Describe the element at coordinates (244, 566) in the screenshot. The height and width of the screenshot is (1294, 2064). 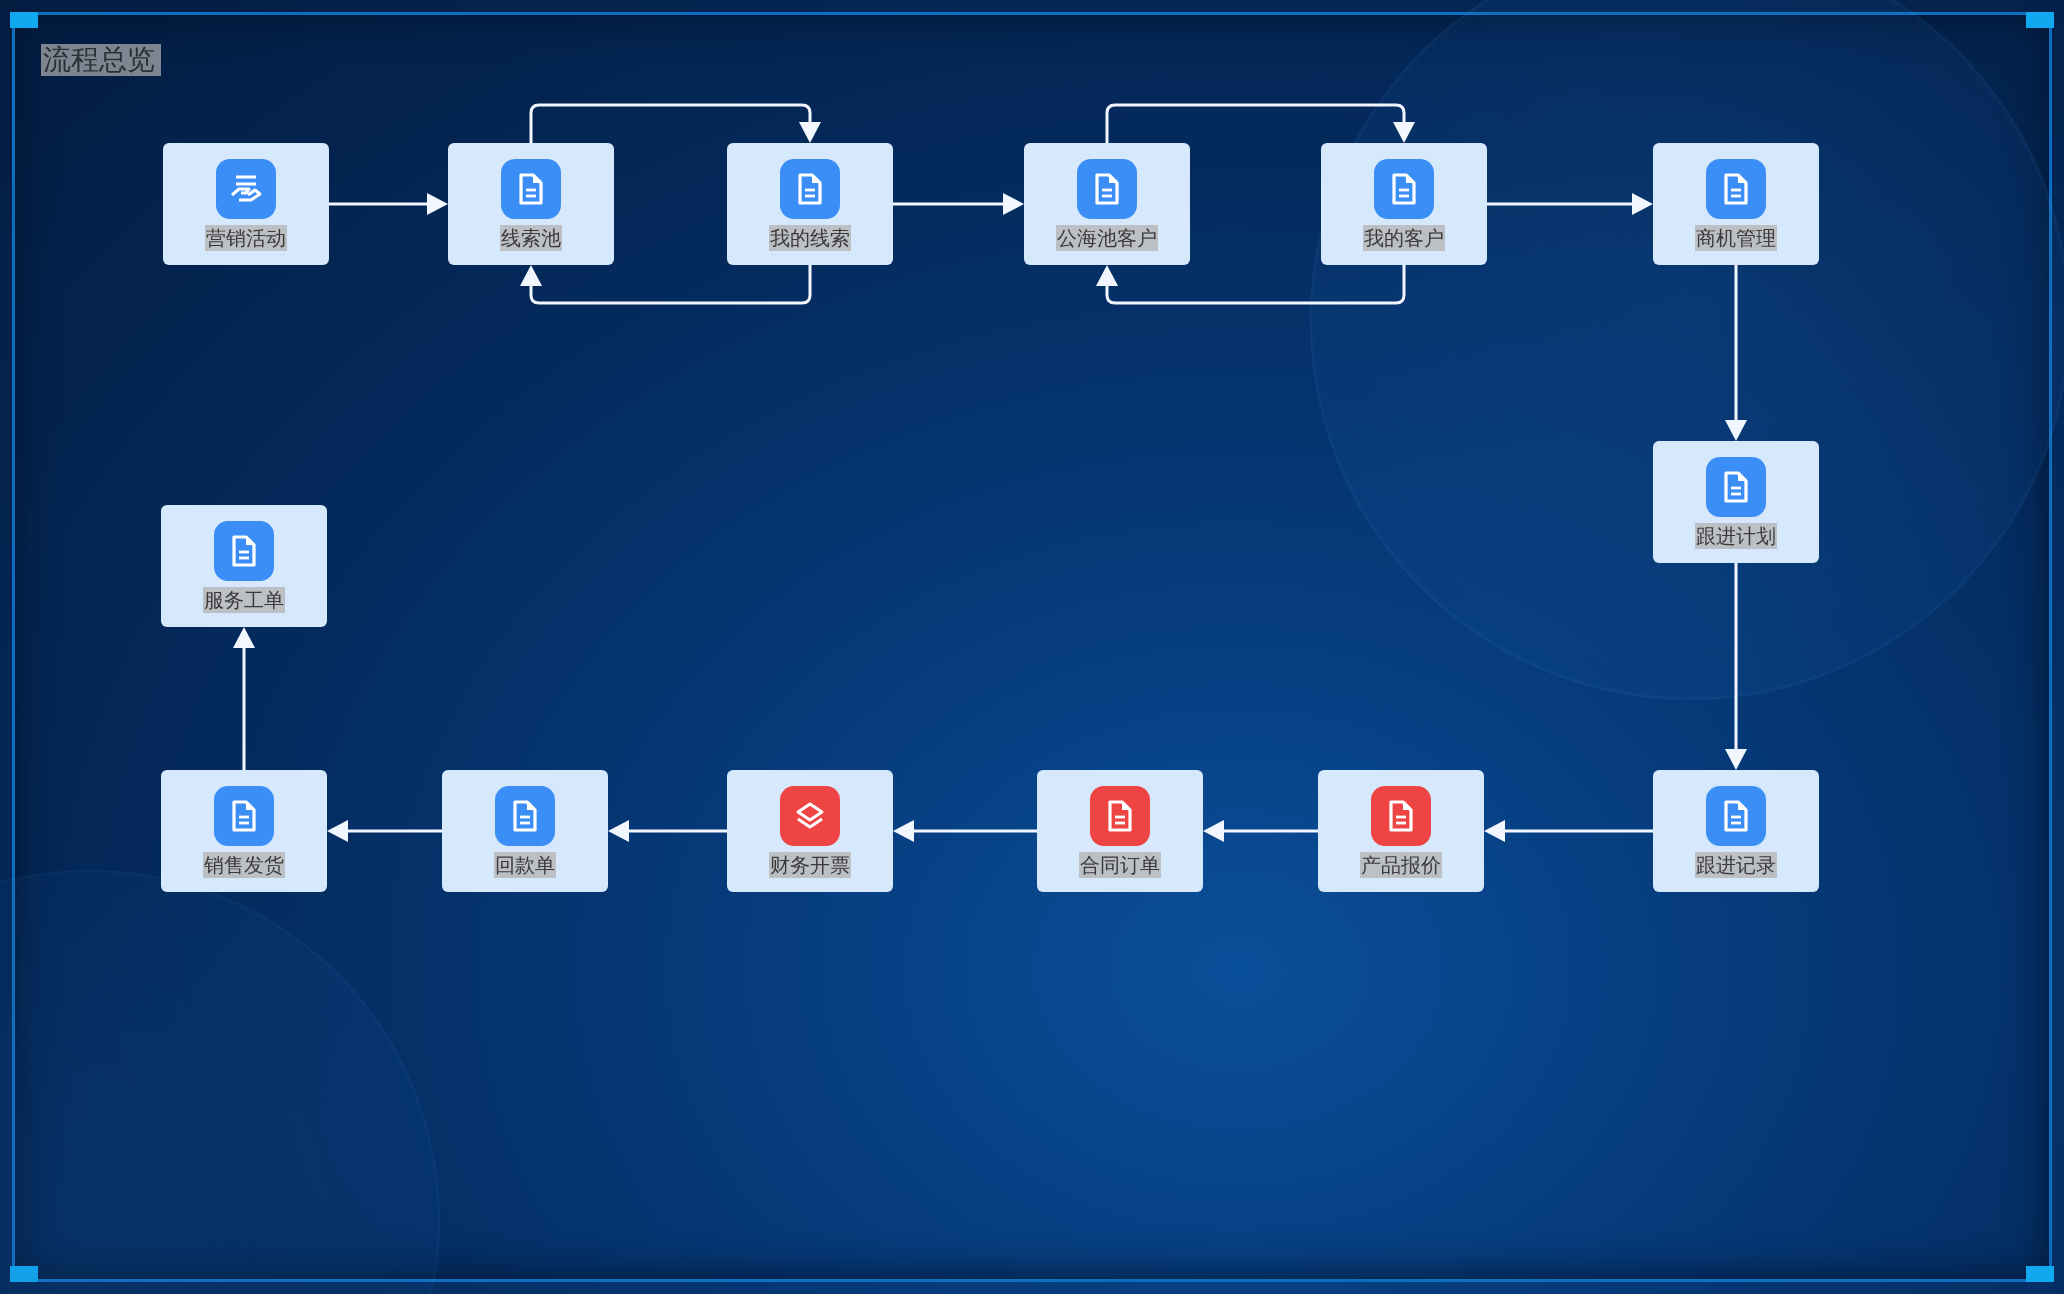
I see `flow-node: 服务工单` at that location.